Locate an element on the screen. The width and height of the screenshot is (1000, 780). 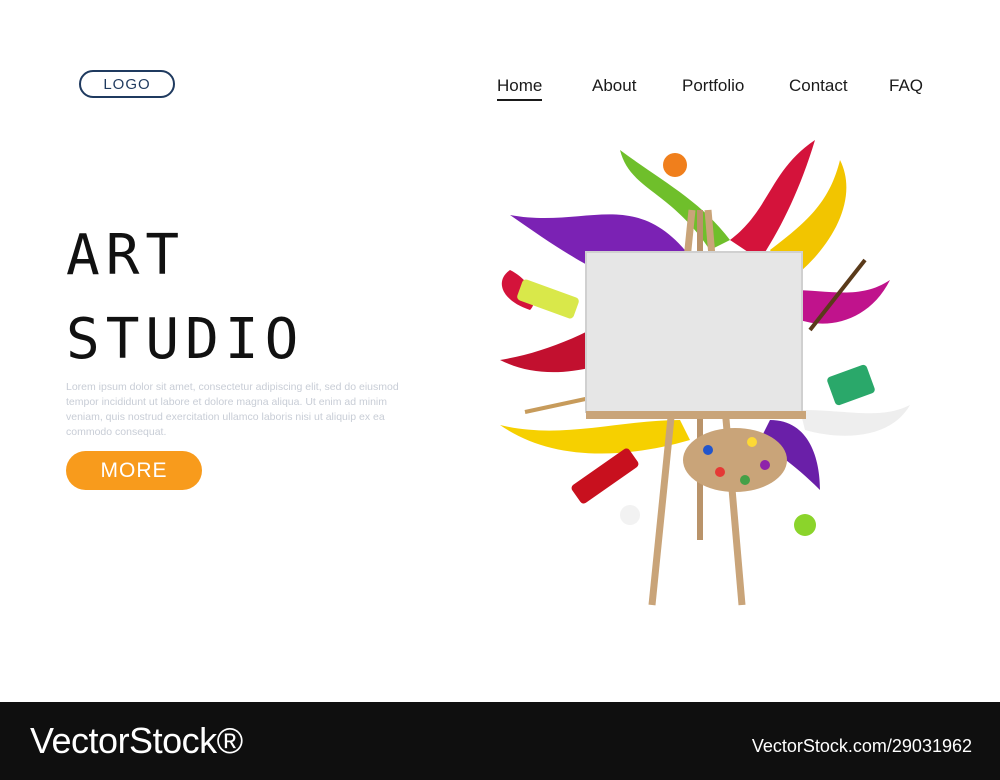
title-line-2: STUDIO is located at coordinates (185, 339).